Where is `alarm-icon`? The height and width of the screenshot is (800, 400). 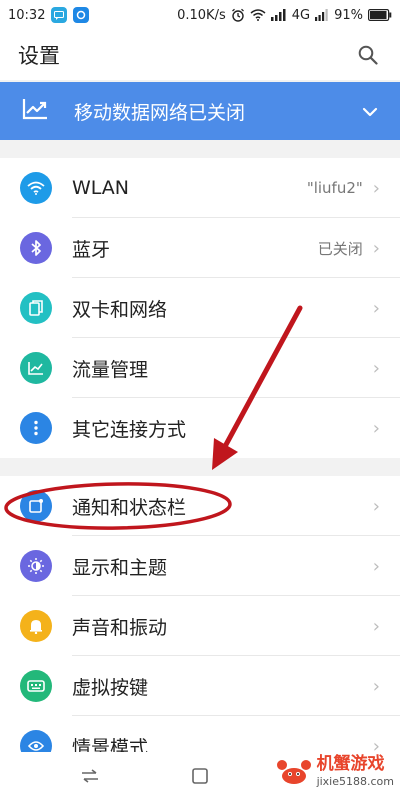
alarm-icon is located at coordinates (238, 15).